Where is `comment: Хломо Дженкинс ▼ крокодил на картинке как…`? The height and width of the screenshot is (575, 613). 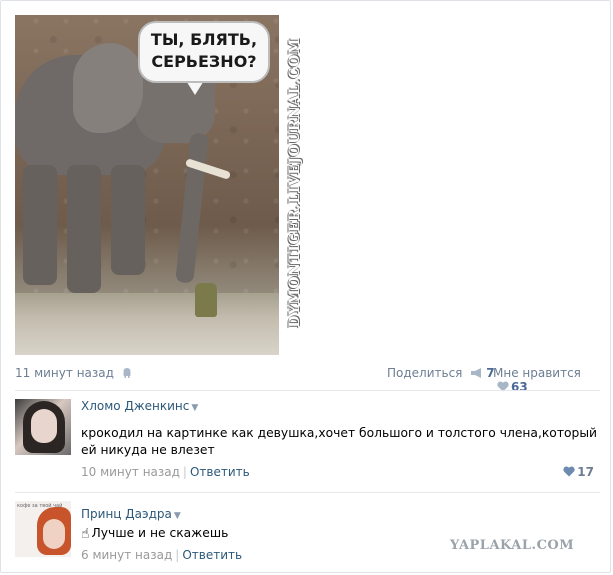
comment: Хломо Дженкинс ▼ крокодил на картинке как… is located at coordinates (307, 443).